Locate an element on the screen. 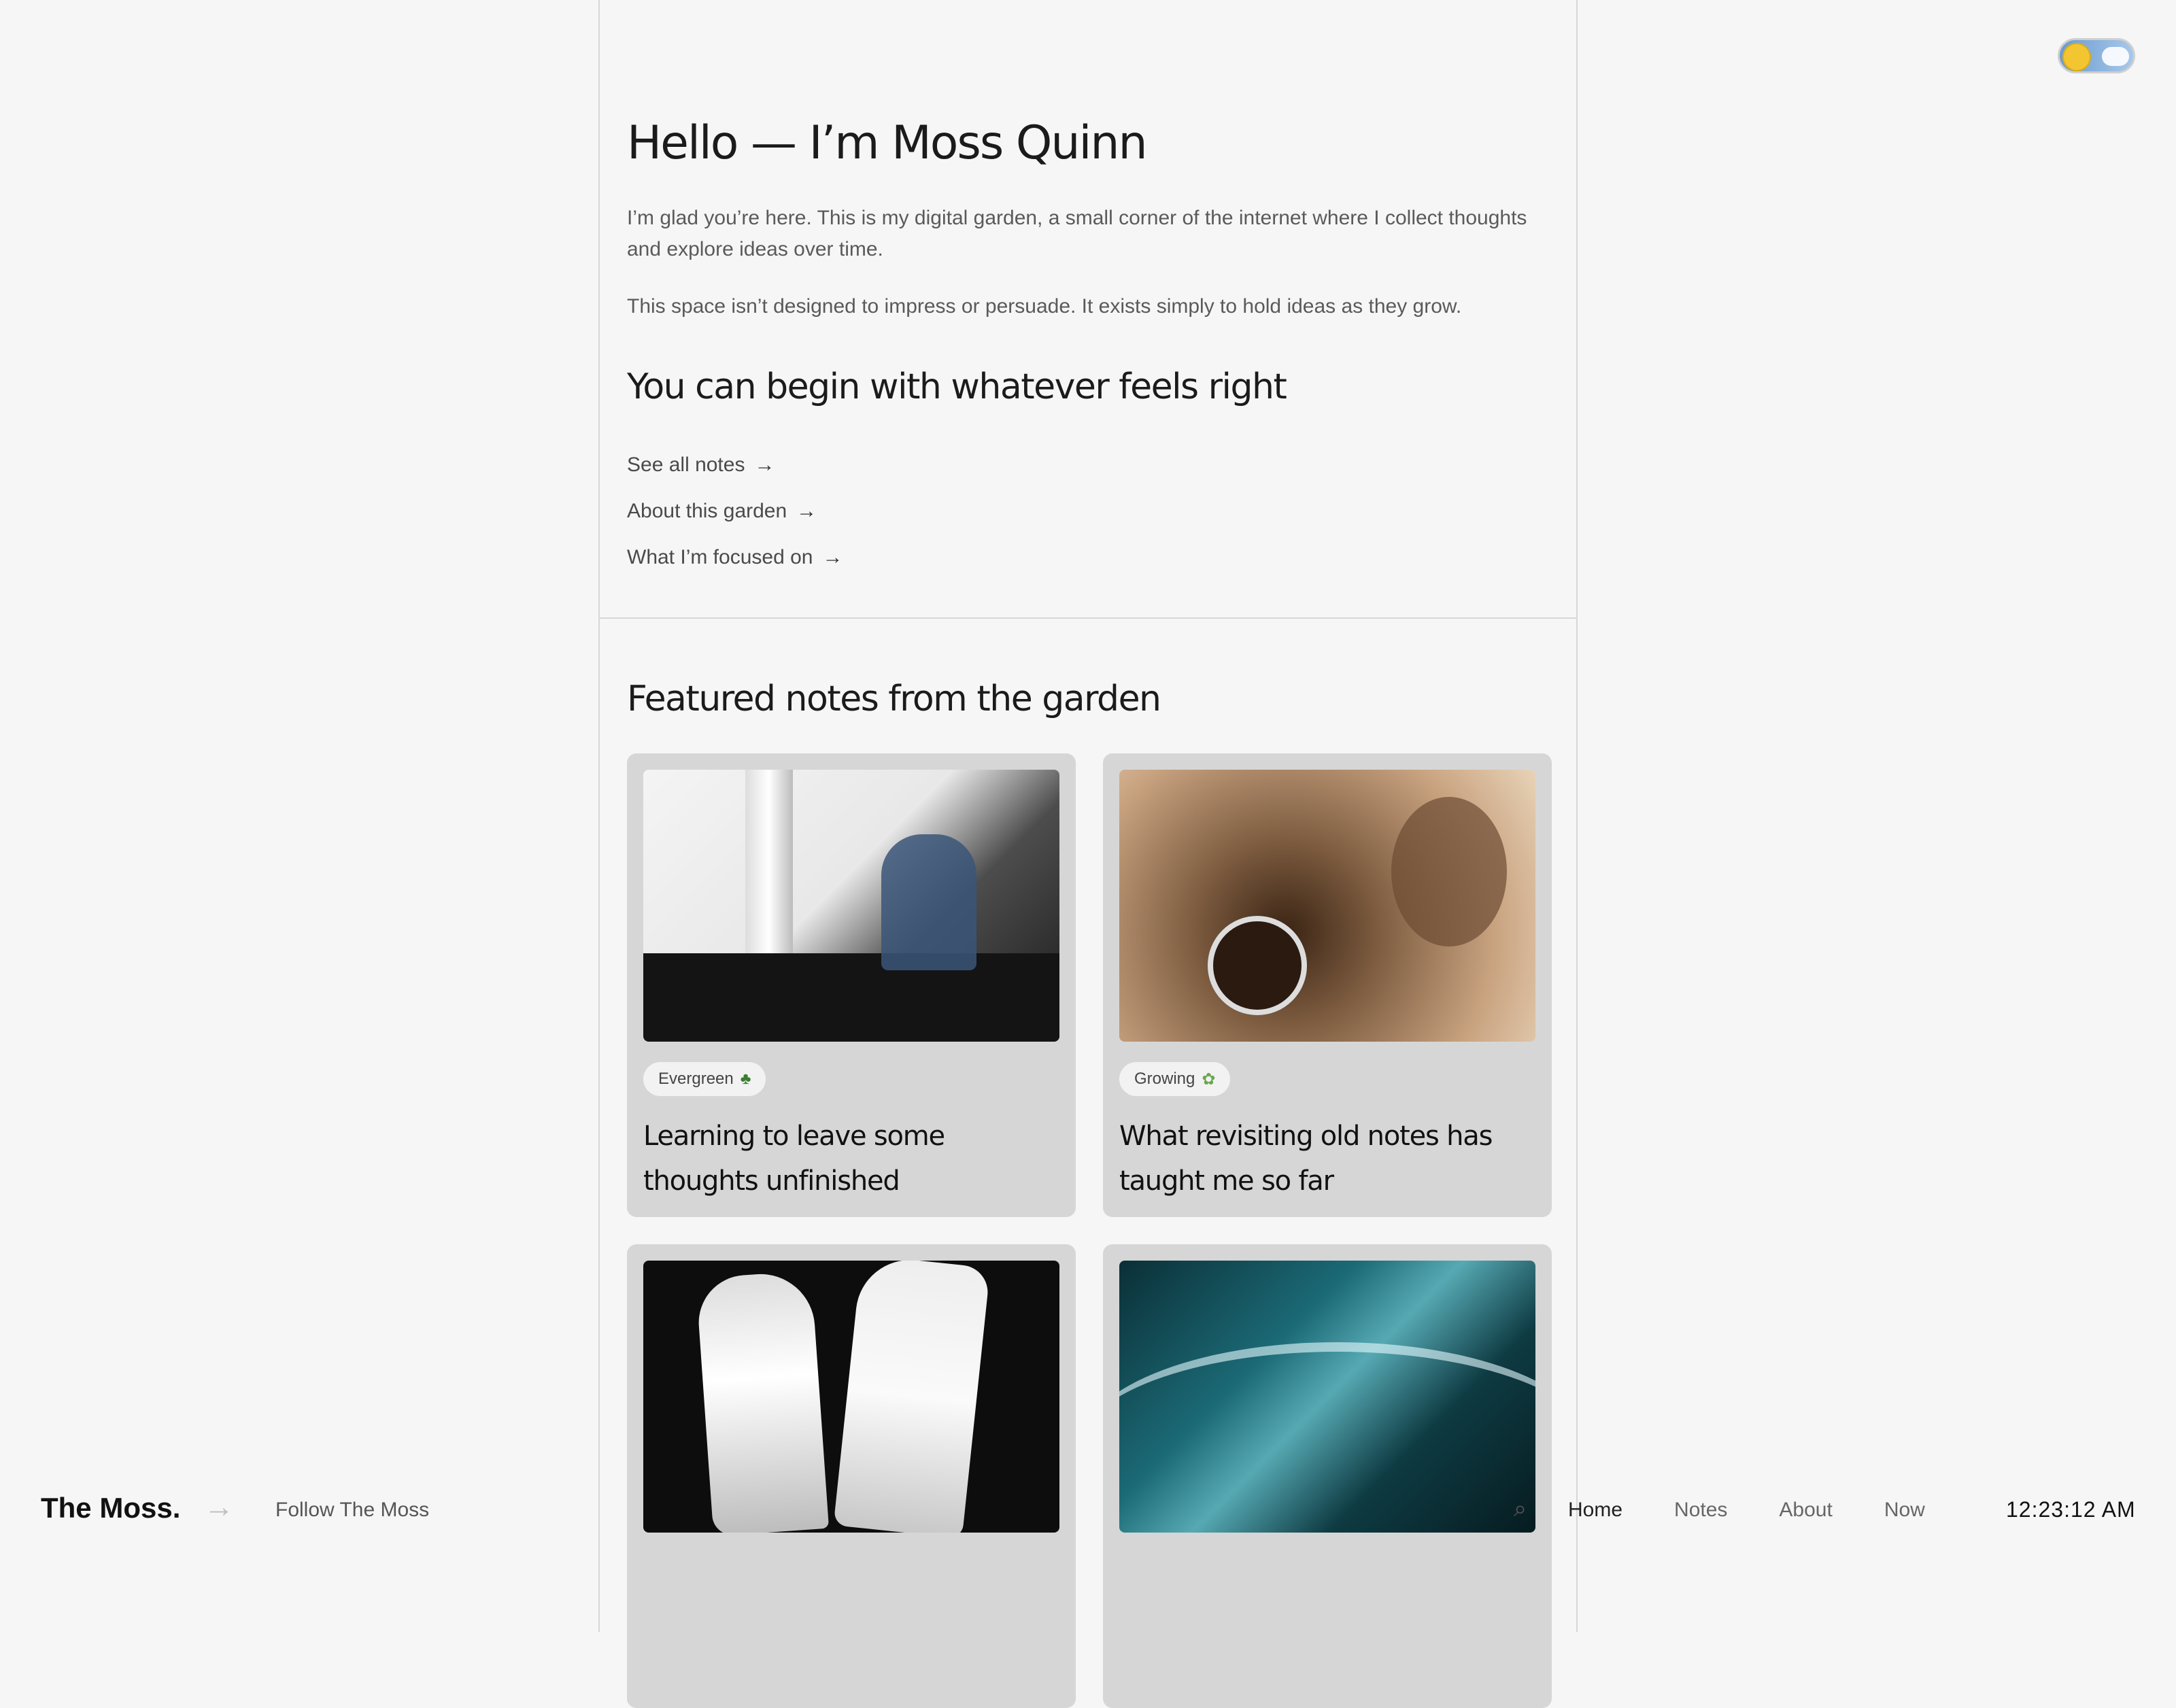 This screenshot has height=1708, width=2176. status-badge: Evergreen ♣ is located at coordinates (704, 1079).